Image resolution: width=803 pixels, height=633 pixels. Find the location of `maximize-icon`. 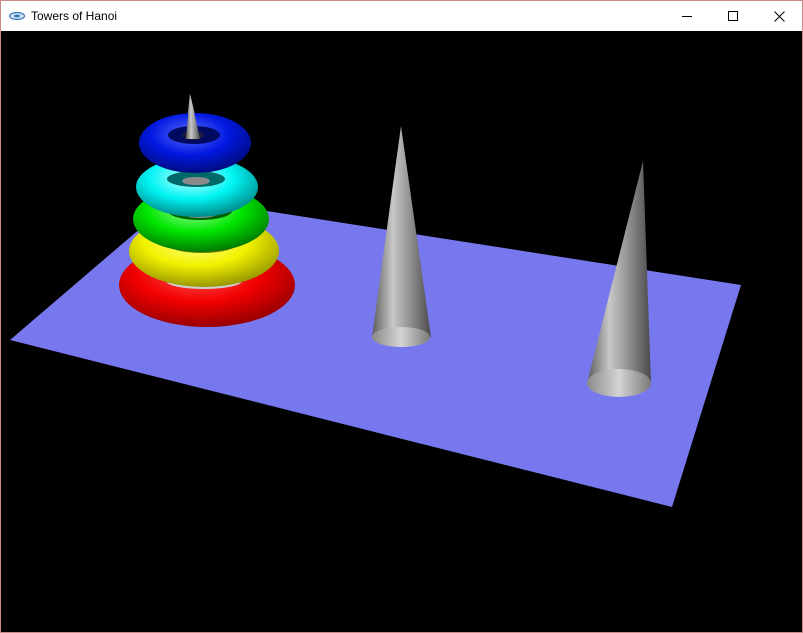

maximize-icon is located at coordinates (733, 16).